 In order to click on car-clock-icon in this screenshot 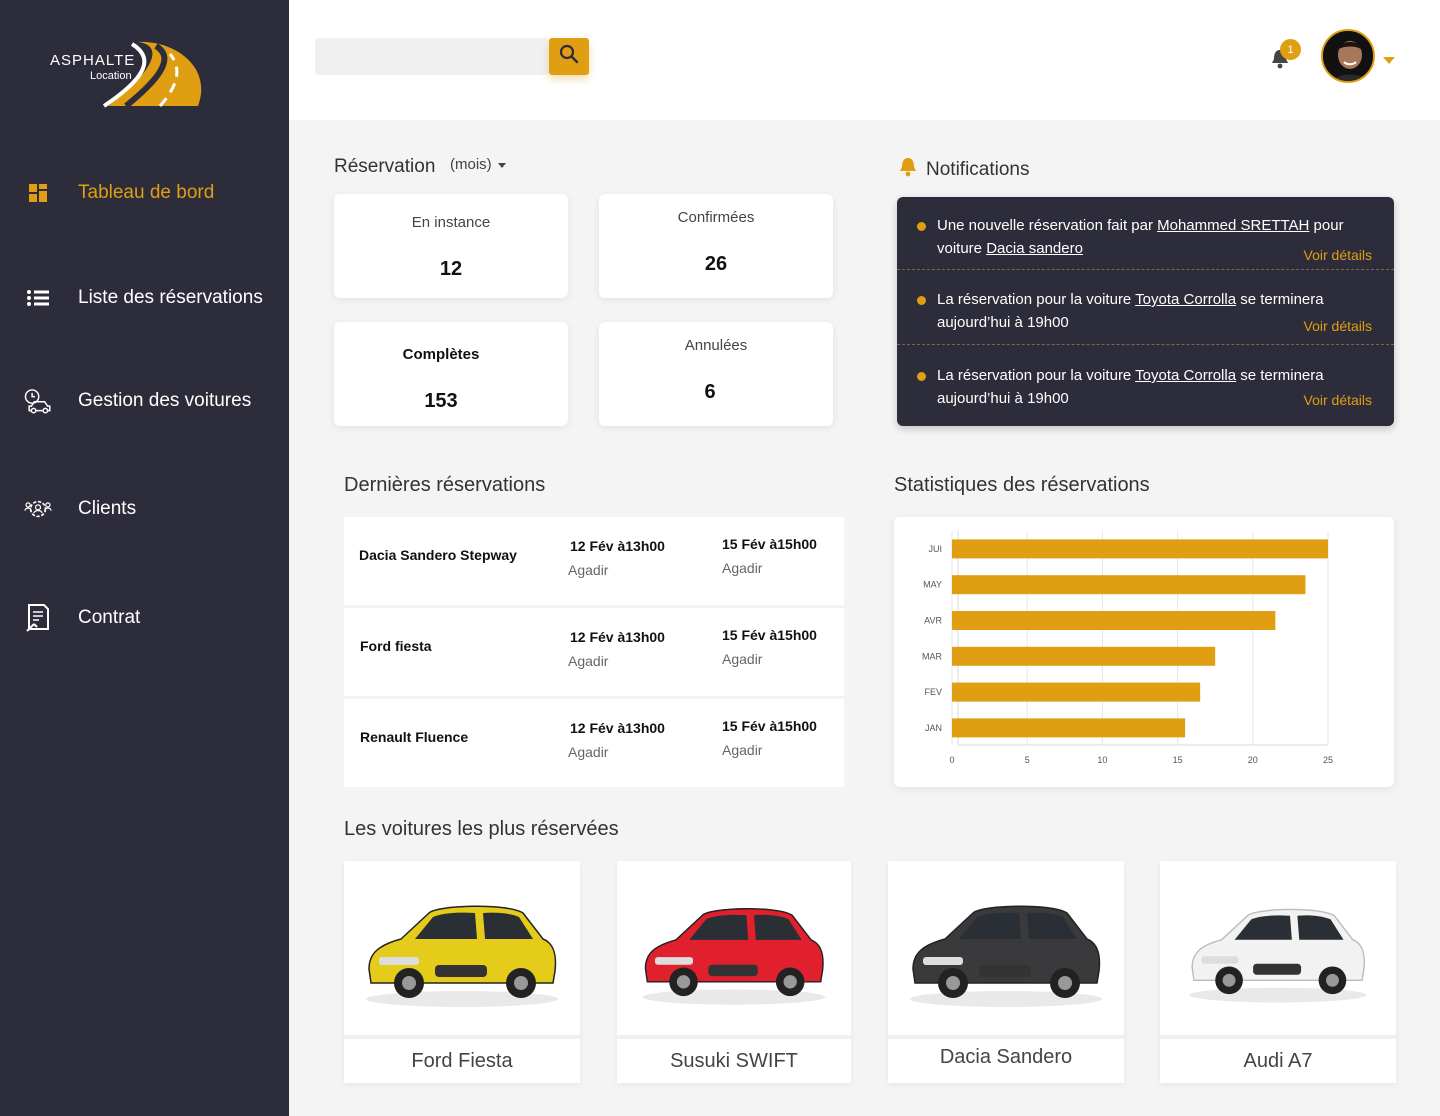, I will do `click(38, 401)`.